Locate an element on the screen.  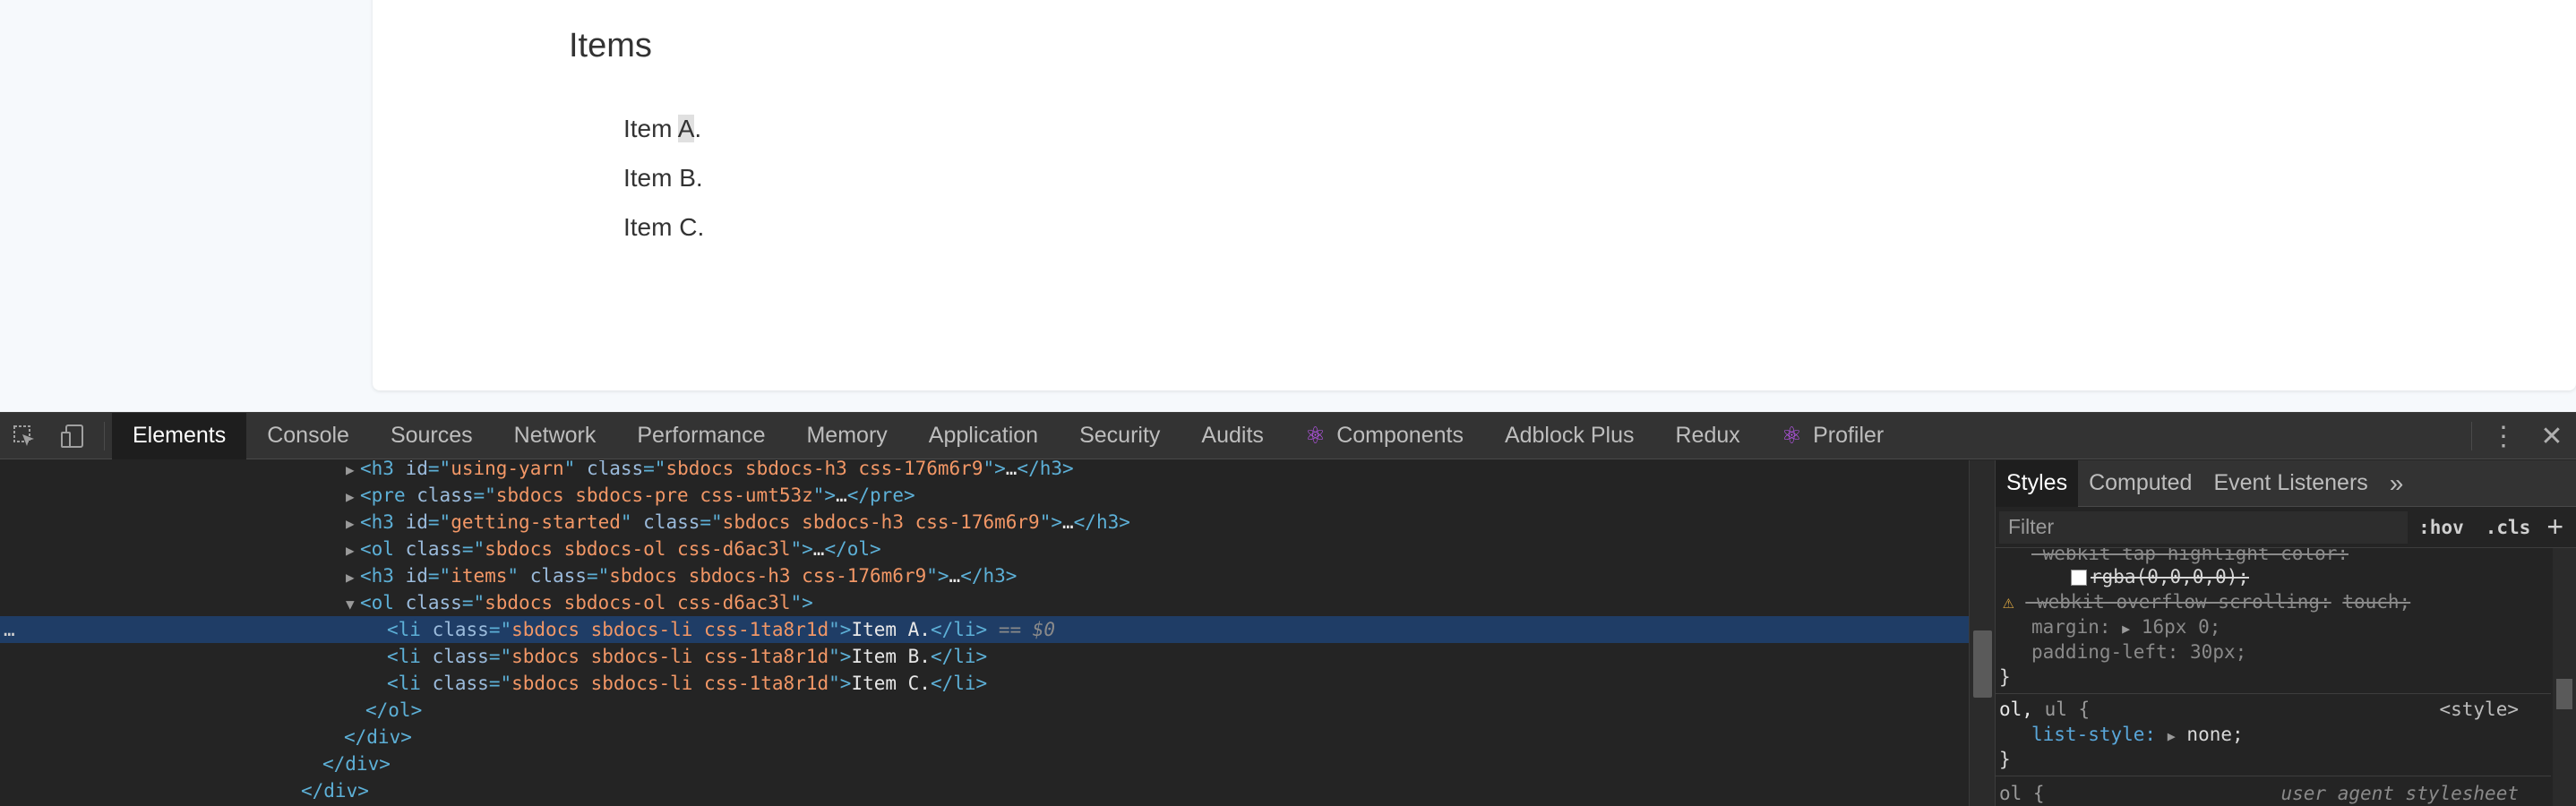
close-icon: ✕ is located at coordinates (2552, 436).